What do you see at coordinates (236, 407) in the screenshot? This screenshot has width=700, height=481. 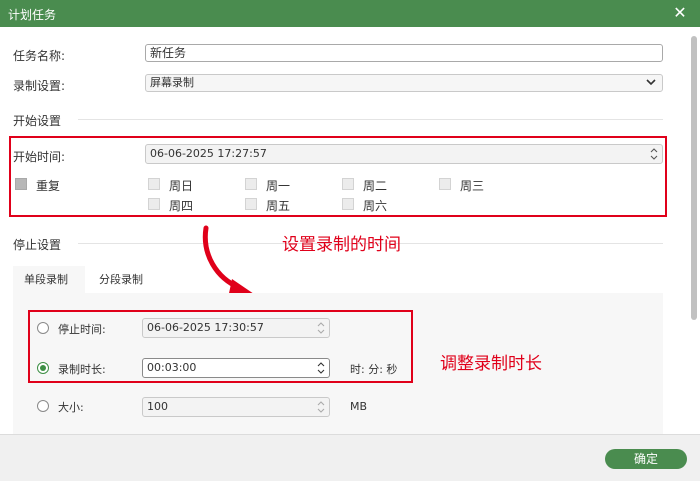 I see `size-input: 100` at bounding box center [236, 407].